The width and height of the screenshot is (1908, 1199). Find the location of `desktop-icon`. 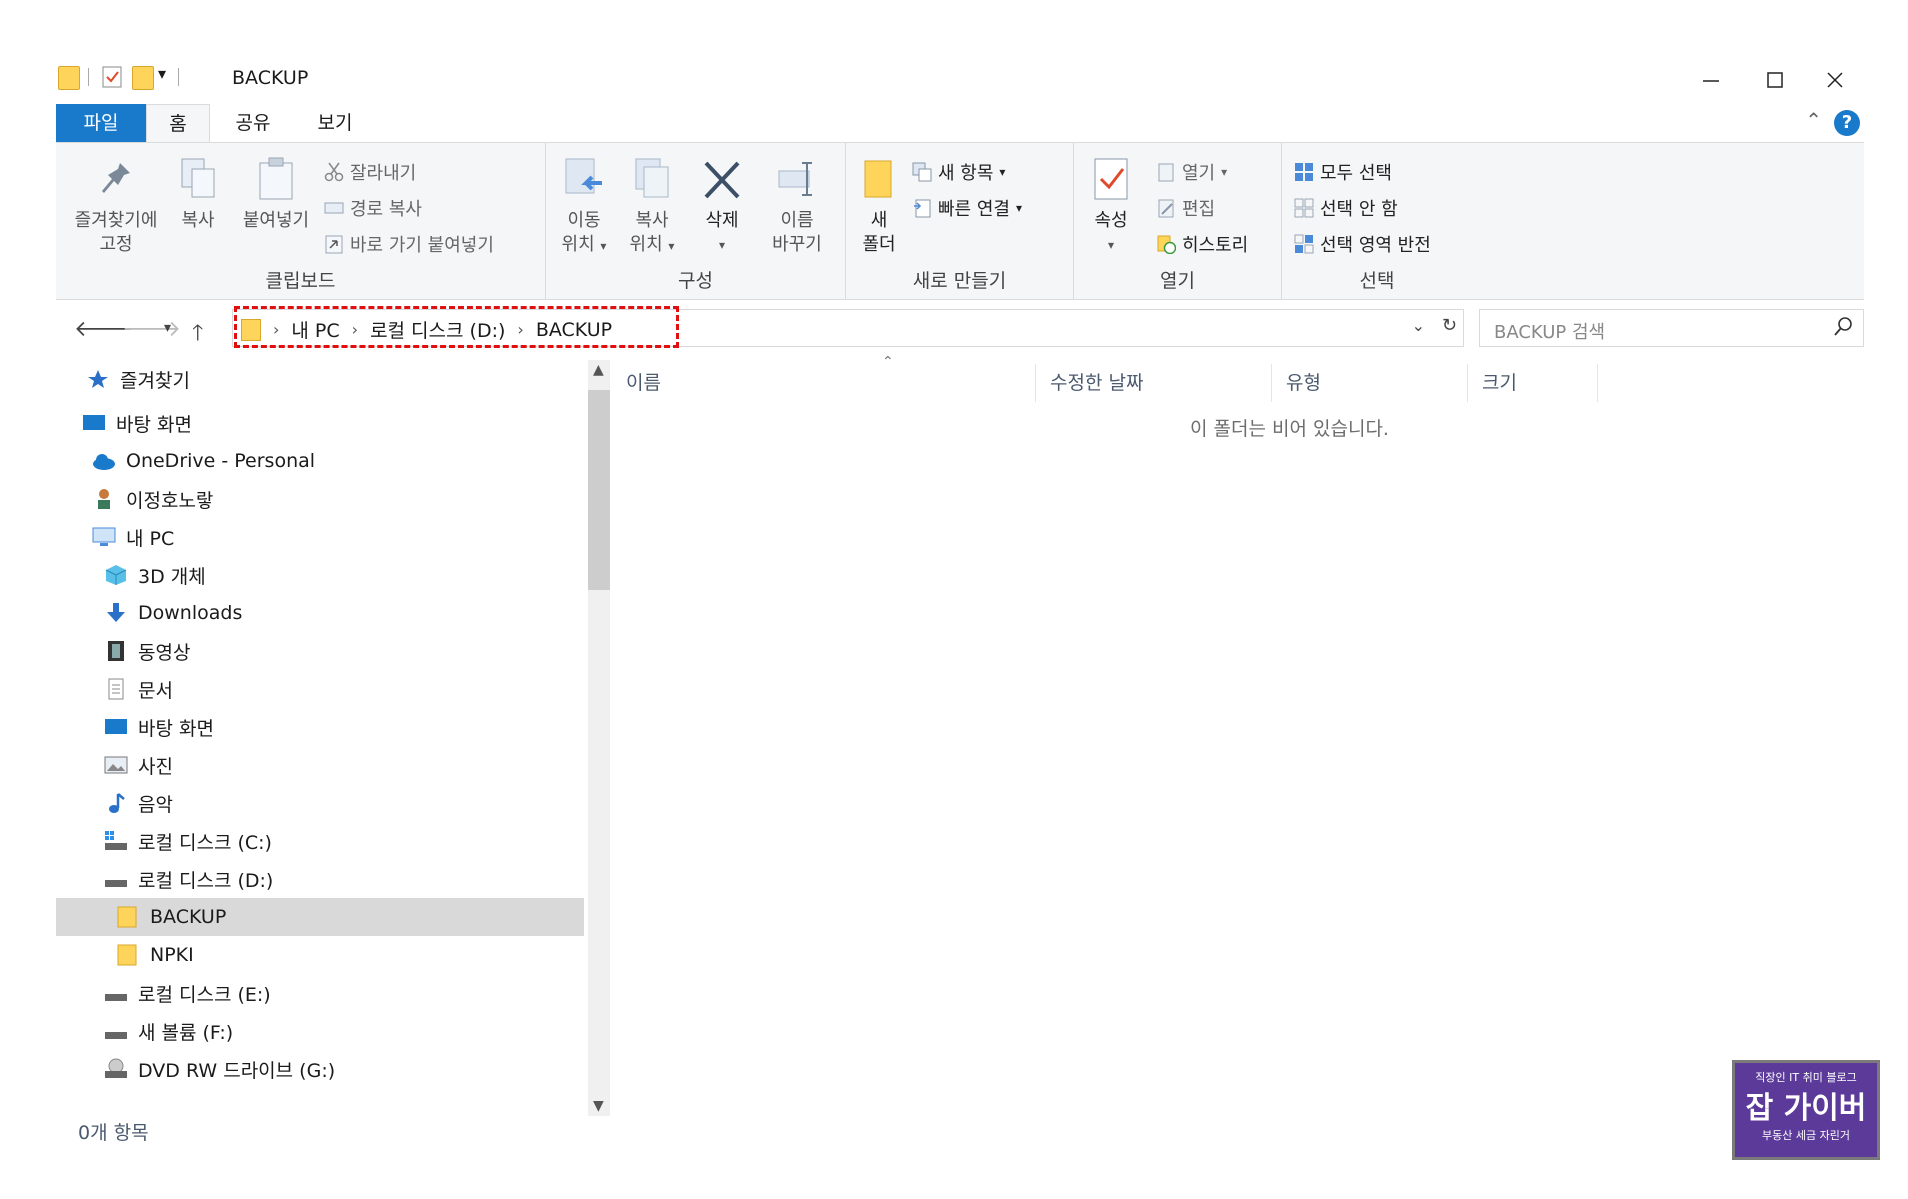

desktop-icon is located at coordinates (94, 423).